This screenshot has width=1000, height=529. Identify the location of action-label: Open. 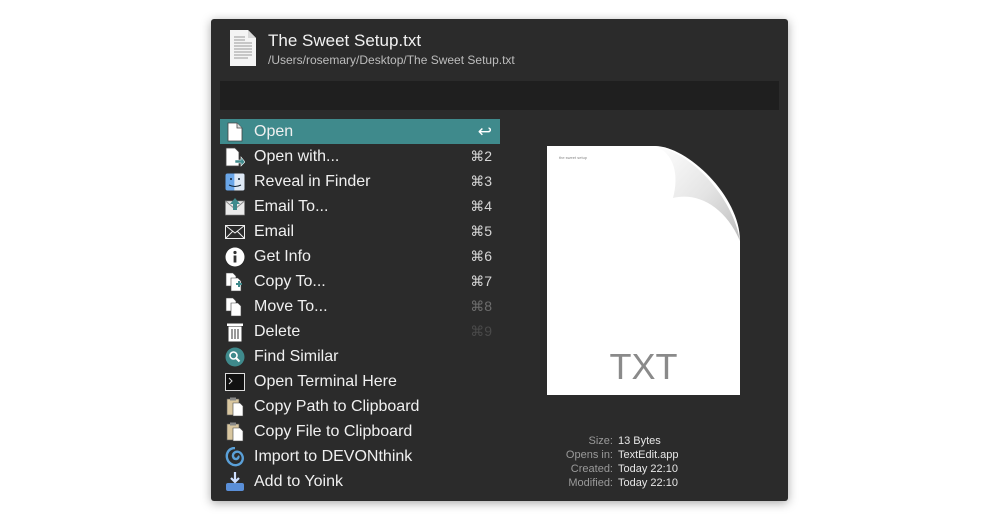
(274, 131).